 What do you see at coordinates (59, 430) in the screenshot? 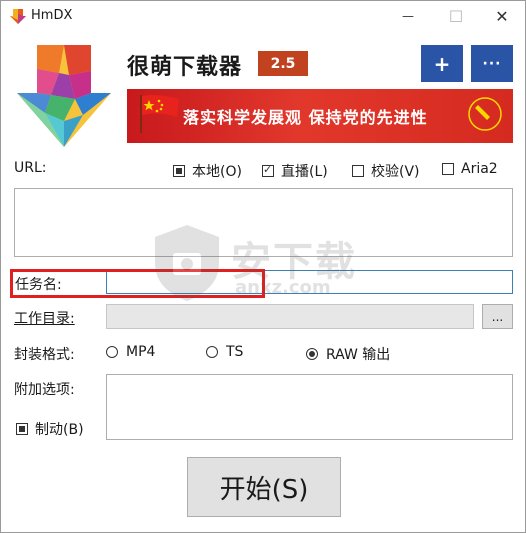
I see `throttle-checkbox-label: 制动(B)` at bounding box center [59, 430].